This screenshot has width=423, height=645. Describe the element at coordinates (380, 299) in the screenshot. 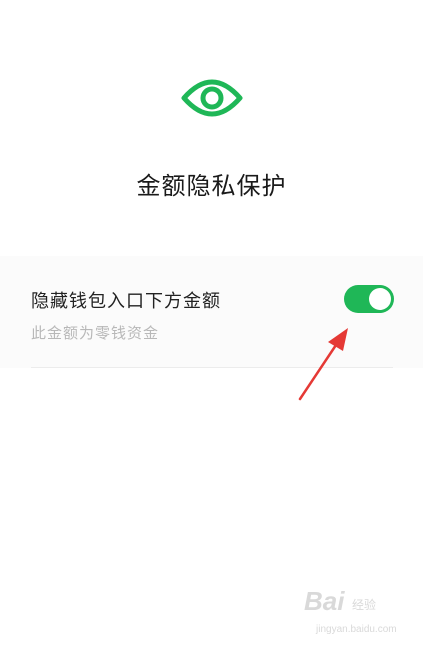

I see `toggle-knob` at that location.